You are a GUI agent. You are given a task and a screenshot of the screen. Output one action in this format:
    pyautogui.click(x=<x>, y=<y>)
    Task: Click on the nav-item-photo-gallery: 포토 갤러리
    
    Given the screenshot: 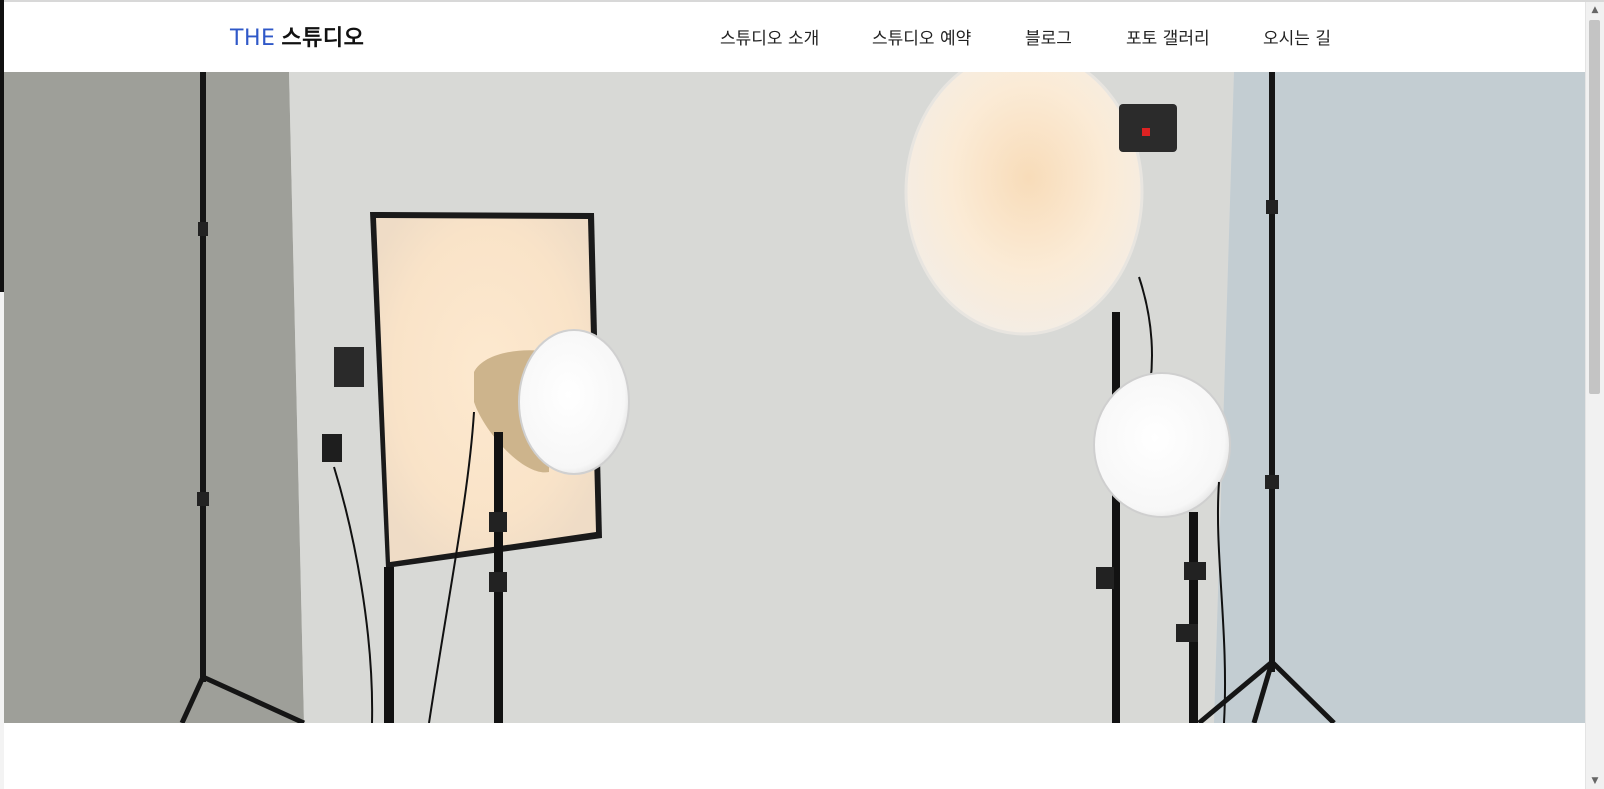 What is the action you would take?
    pyautogui.click(x=1168, y=36)
    